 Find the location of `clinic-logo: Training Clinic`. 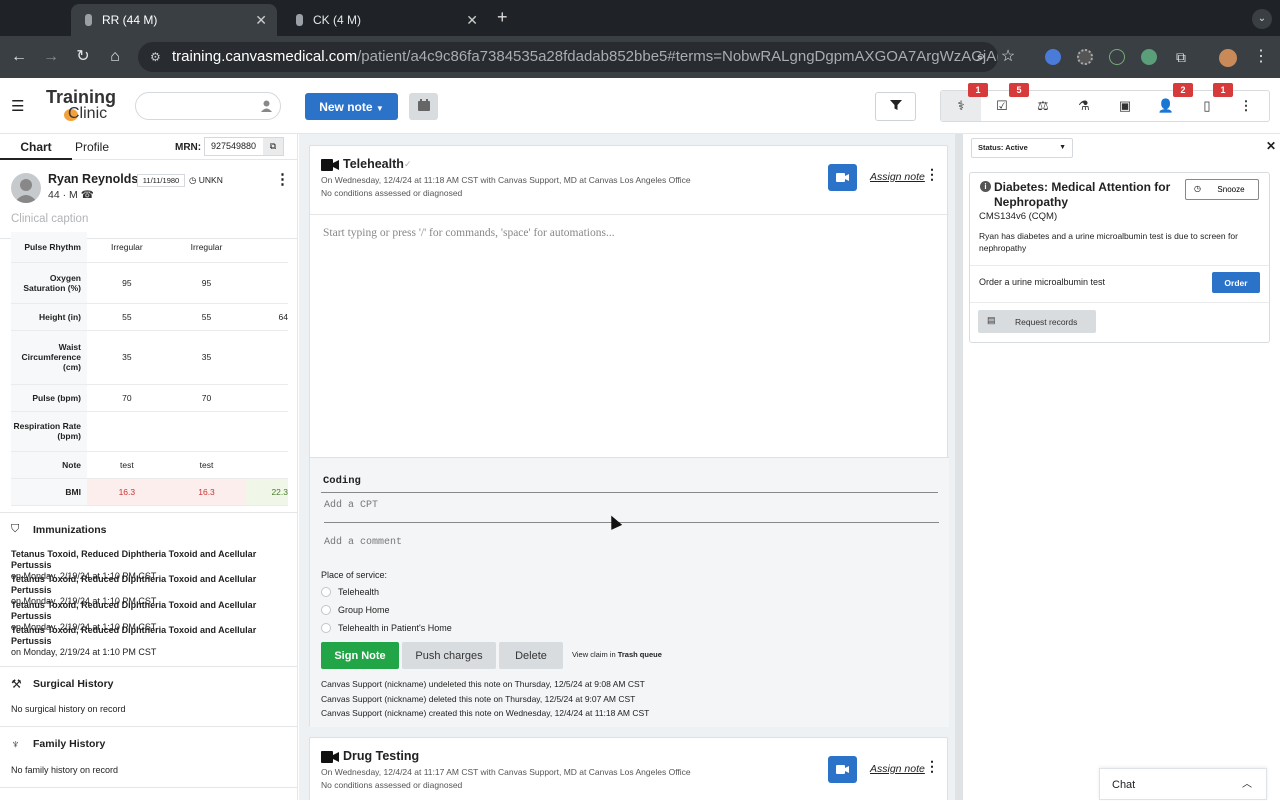

clinic-logo: Training Clinic is located at coordinates (81, 105).